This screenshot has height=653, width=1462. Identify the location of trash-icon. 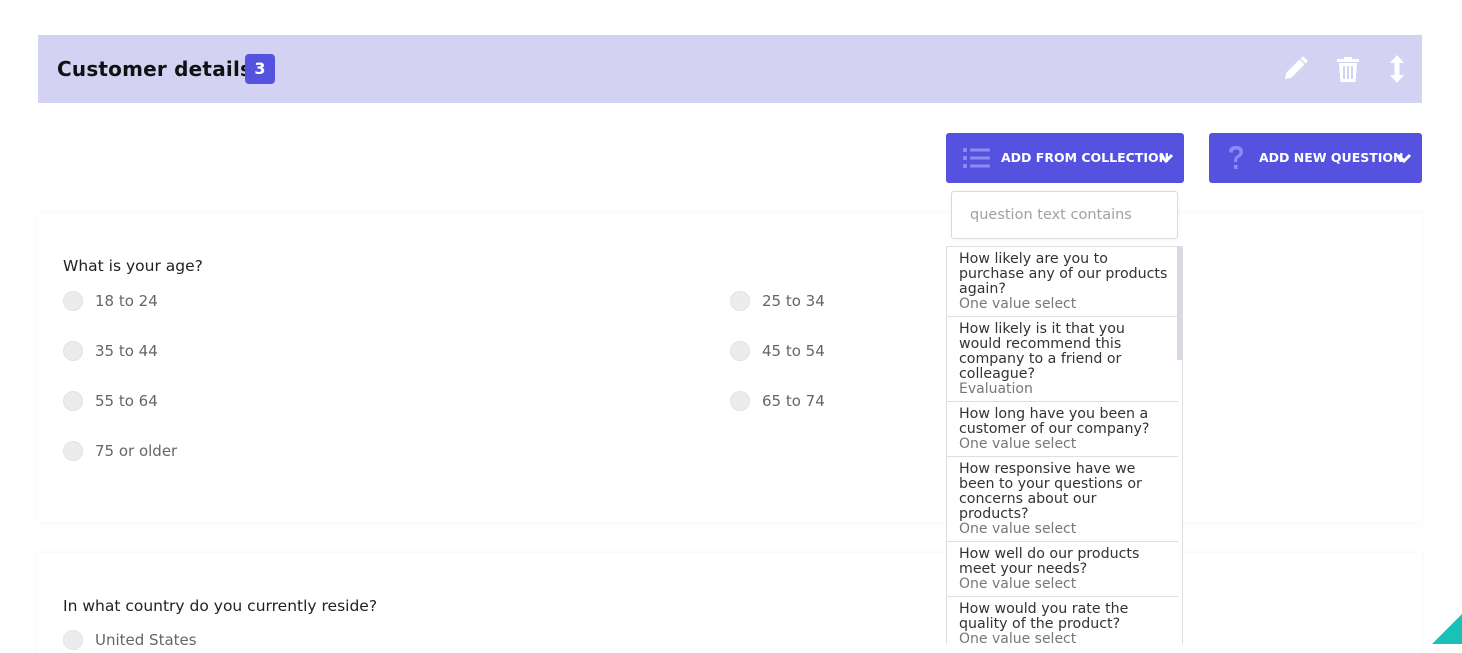
(1348, 69).